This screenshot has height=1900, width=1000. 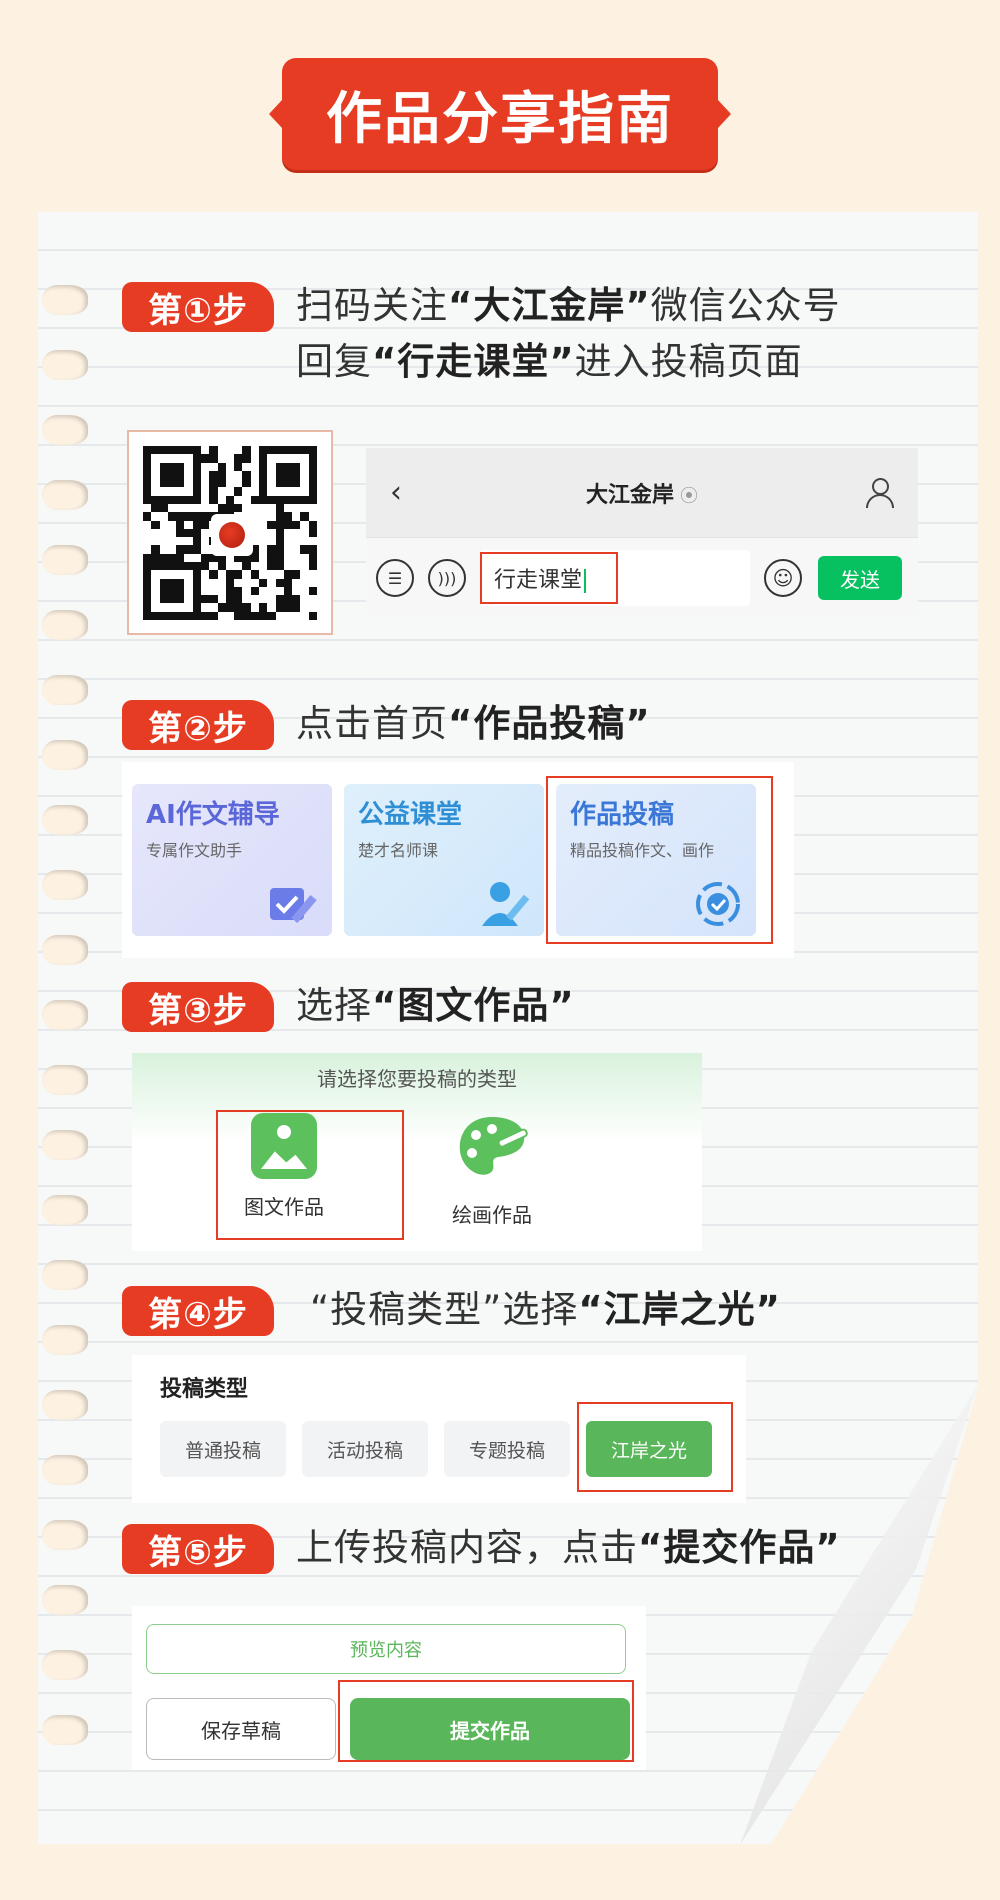 What do you see at coordinates (198, 1311) in the screenshot?
I see `step-badge: 第④步` at bounding box center [198, 1311].